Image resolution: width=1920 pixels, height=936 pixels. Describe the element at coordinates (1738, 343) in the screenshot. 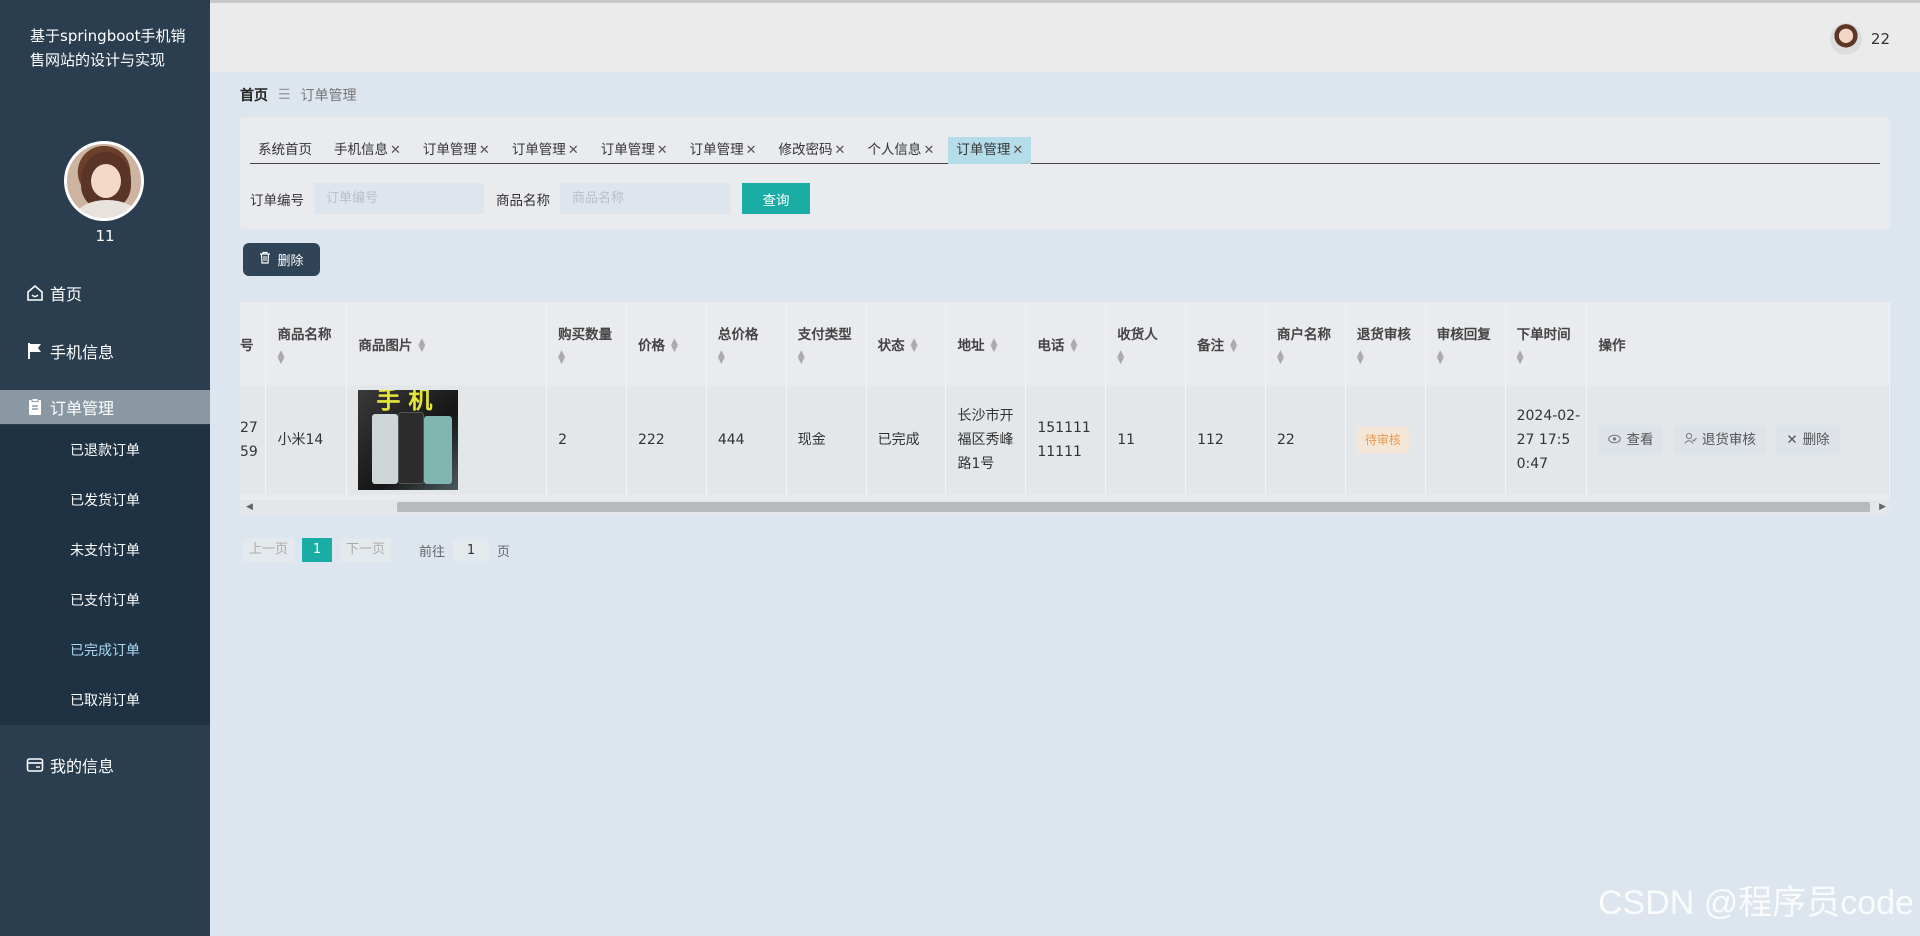

I see `col-header-actions: 操作` at that location.